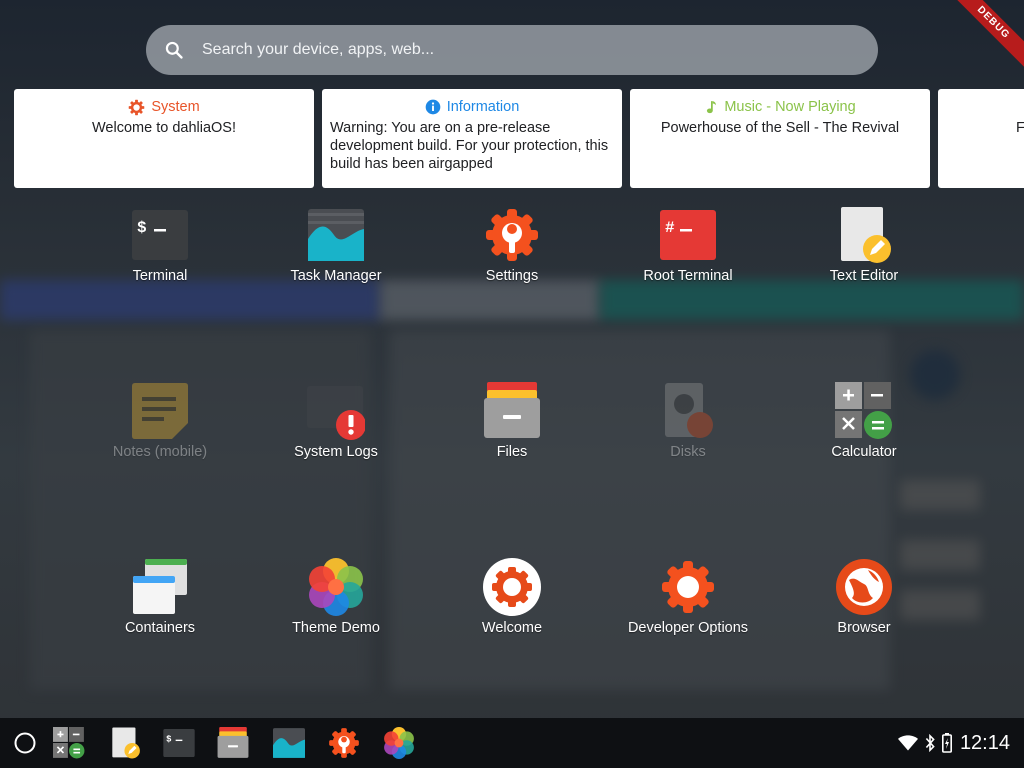 Image resolution: width=1024 pixels, height=768 pixels. Describe the element at coordinates (864, 276) in the screenshot. I see `app-label: Text Editor` at that location.